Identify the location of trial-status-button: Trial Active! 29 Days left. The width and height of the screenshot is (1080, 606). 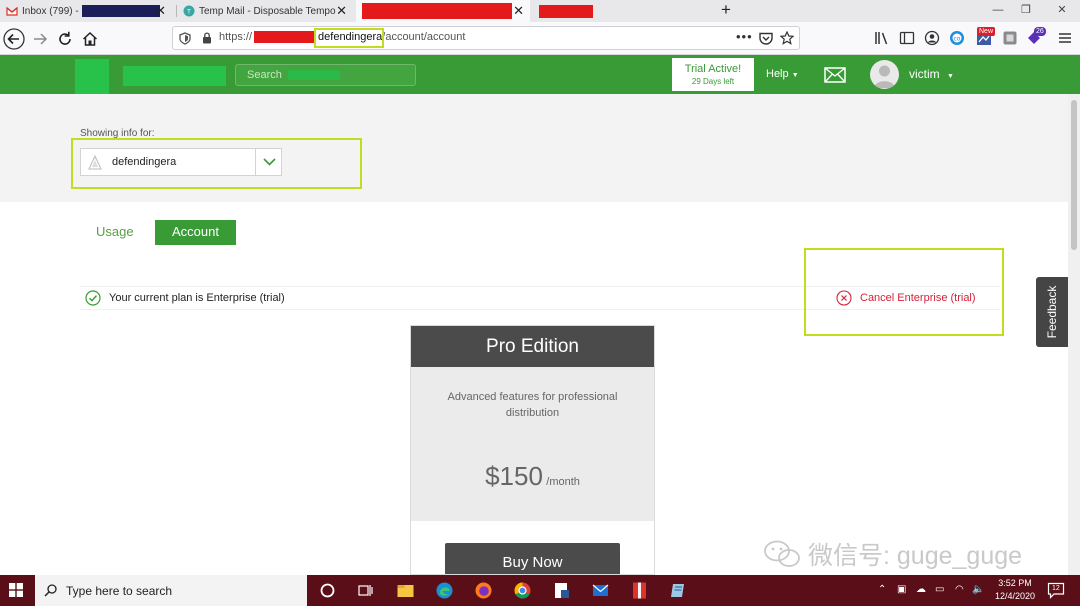
(713, 74).